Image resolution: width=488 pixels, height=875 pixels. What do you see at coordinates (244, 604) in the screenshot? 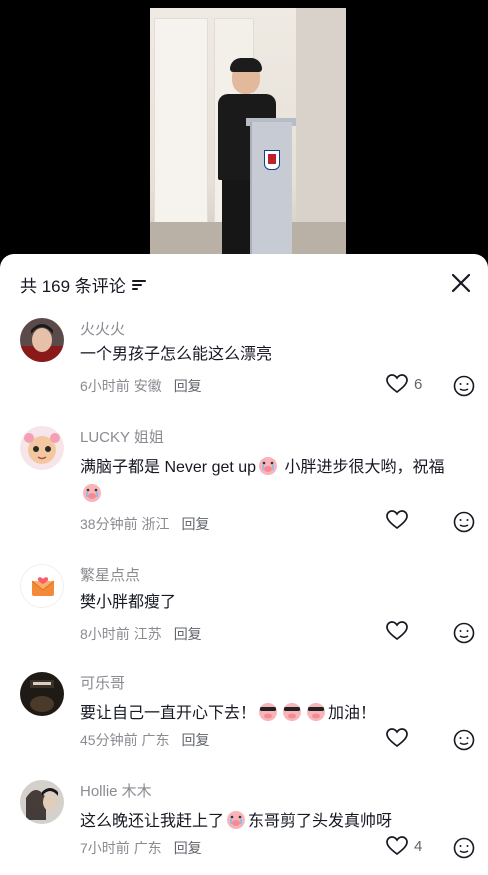
I see `comment-item: 繁星点点 樊小胖都瘦了 8小时前 江苏 回复` at bounding box center [244, 604].